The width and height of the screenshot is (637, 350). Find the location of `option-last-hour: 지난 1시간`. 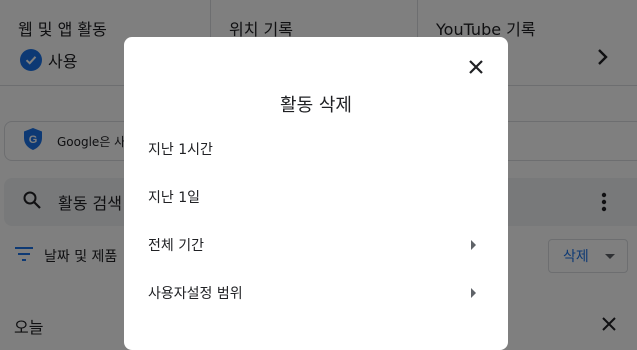

option-last-hour: 지난 1시간 is located at coordinates (316, 149).